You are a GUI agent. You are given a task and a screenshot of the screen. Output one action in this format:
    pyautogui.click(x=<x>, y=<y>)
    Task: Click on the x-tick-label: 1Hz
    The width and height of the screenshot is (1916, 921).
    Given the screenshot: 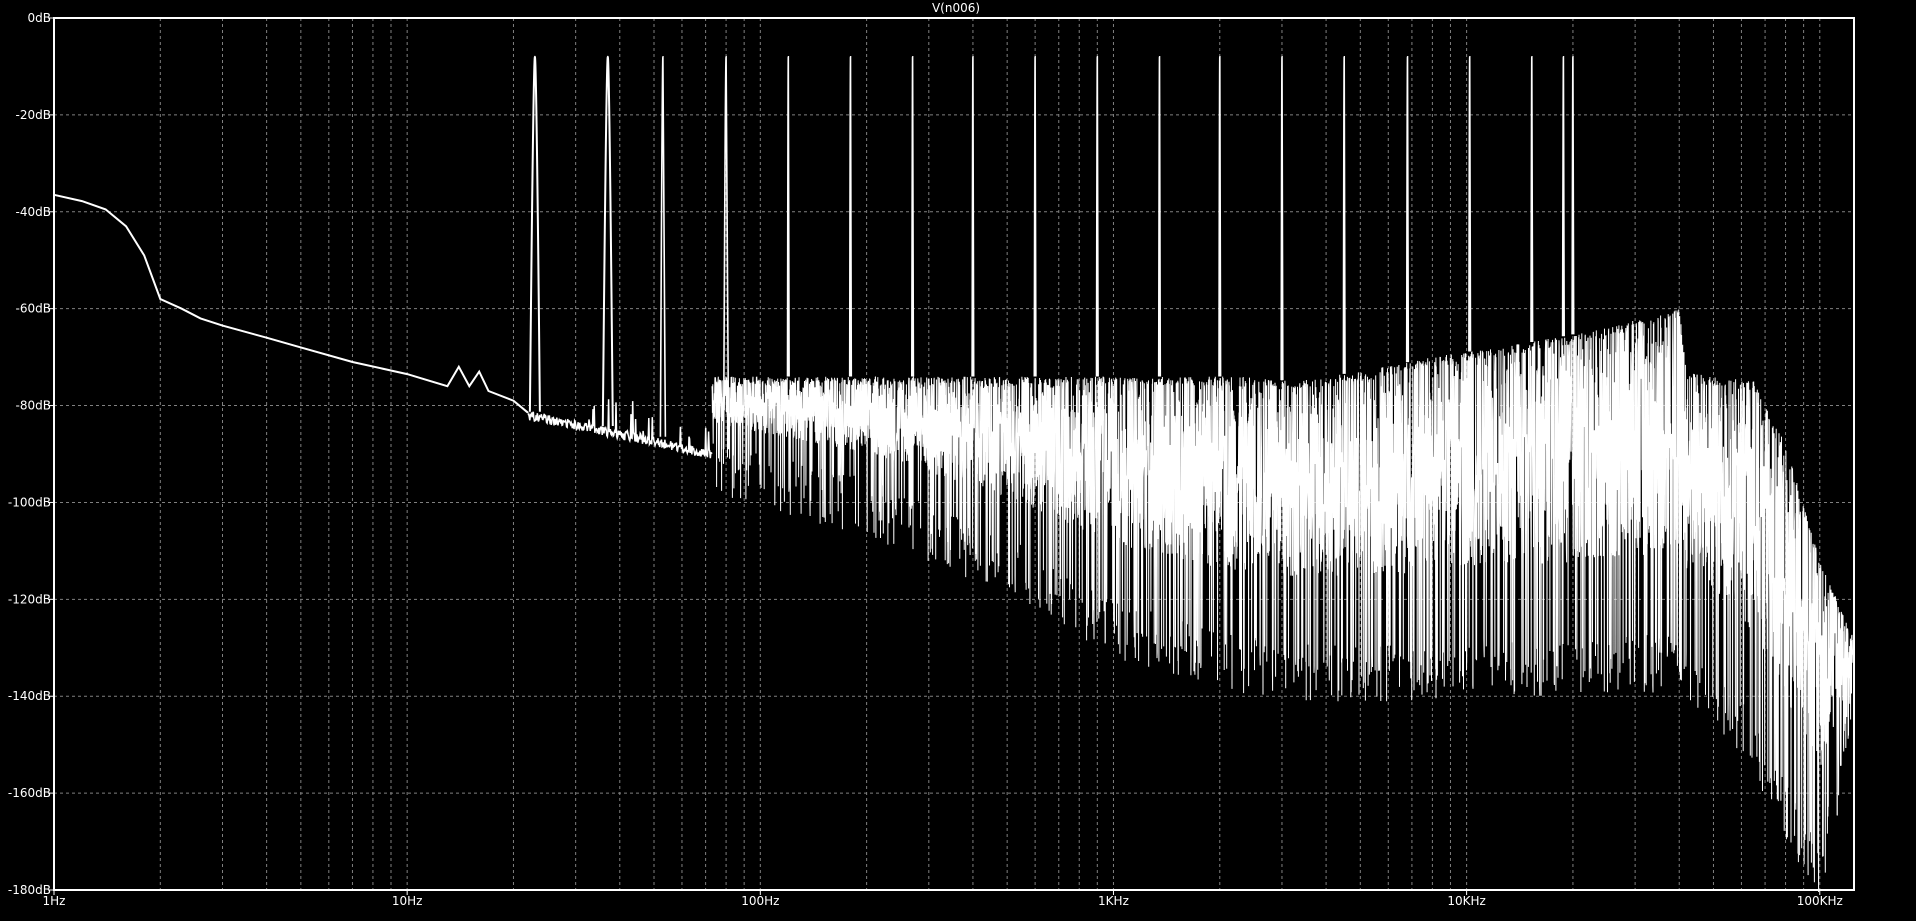 What is the action you would take?
    pyautogui.click(x=54, y=901)
    